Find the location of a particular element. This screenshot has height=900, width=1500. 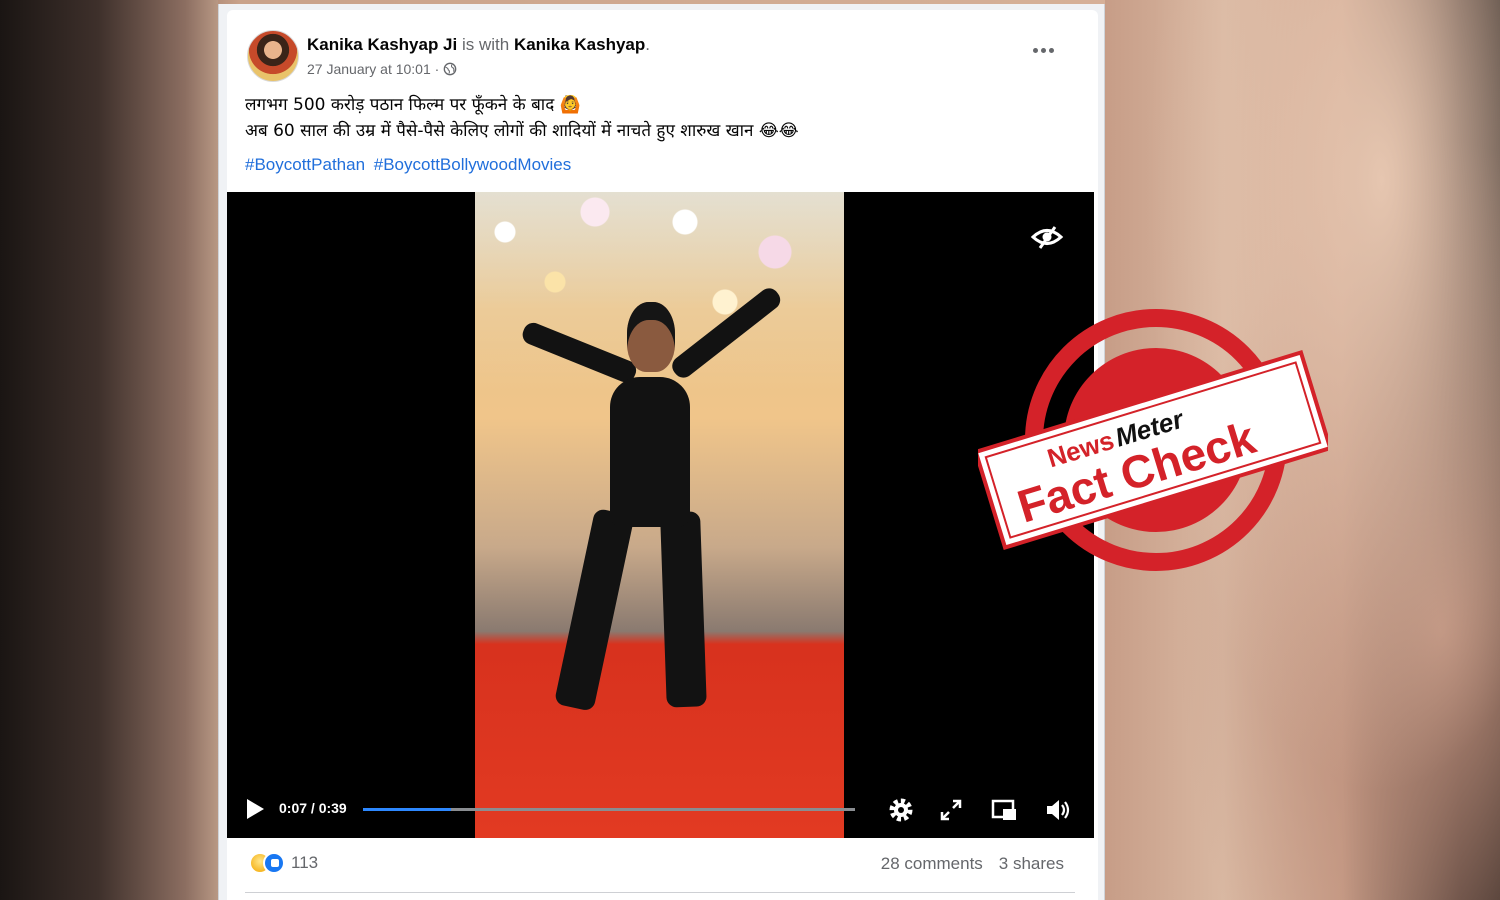

progress-fill is located at coordinates (407, 809).